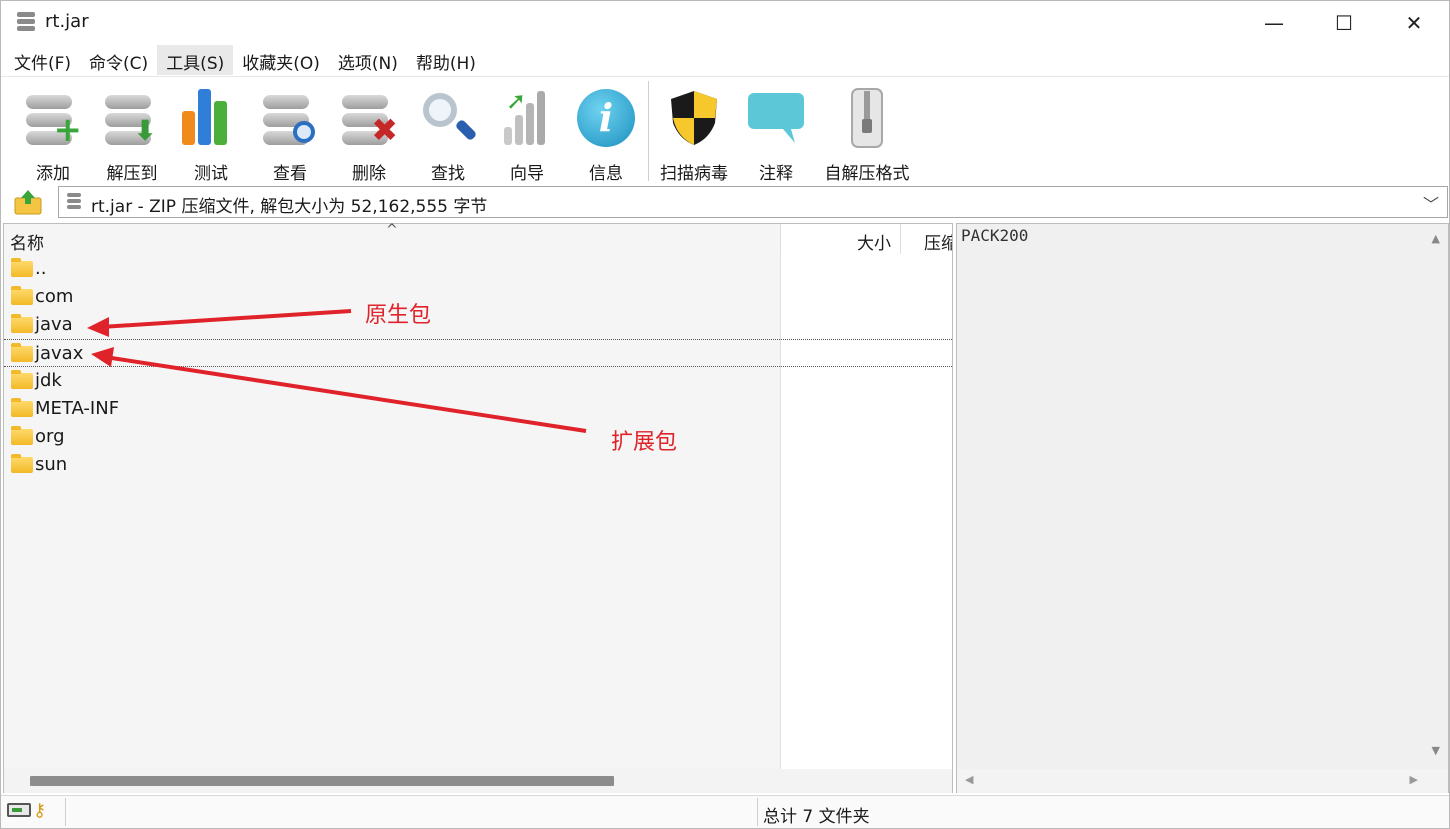  Describe the element at coordinates (644, 442) in the screenshot. I see `annotation-extension: 扩展包` at that location.